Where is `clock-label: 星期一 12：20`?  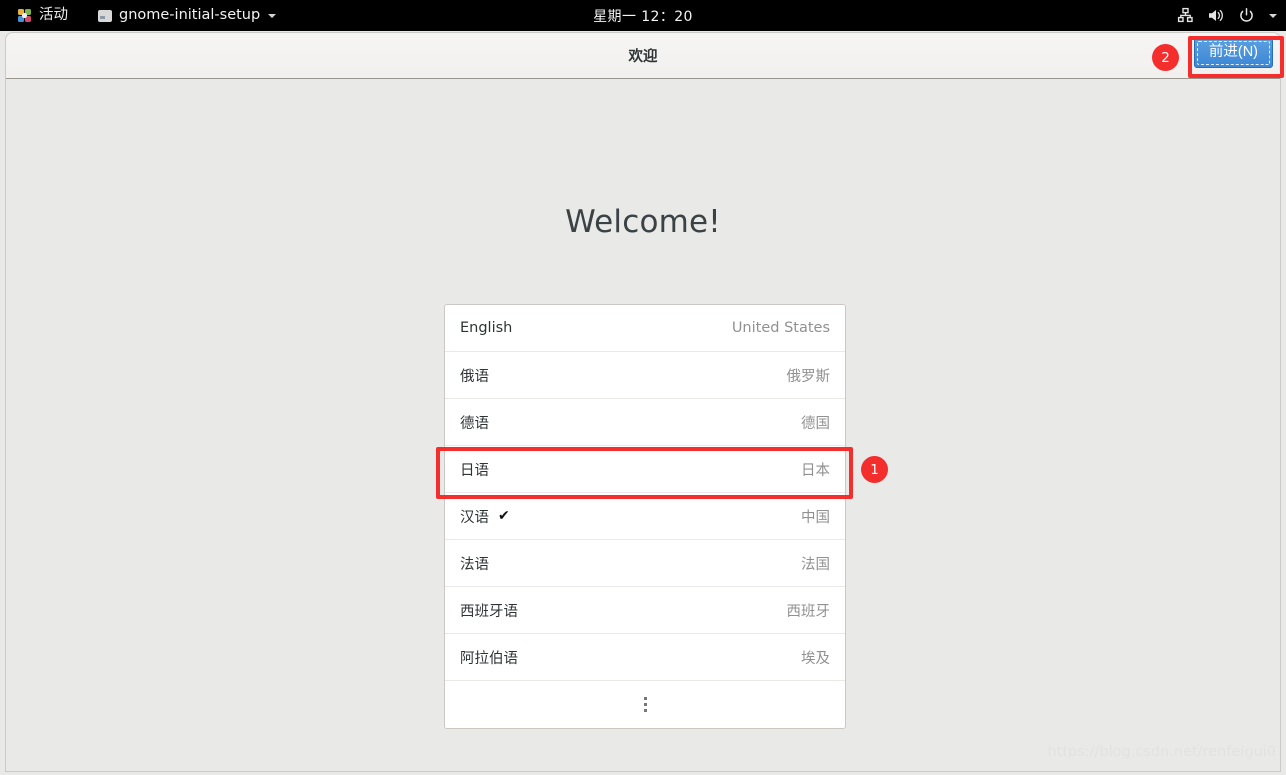
clock-label: 星期一 12：20 is located at coordinates (643, 16).